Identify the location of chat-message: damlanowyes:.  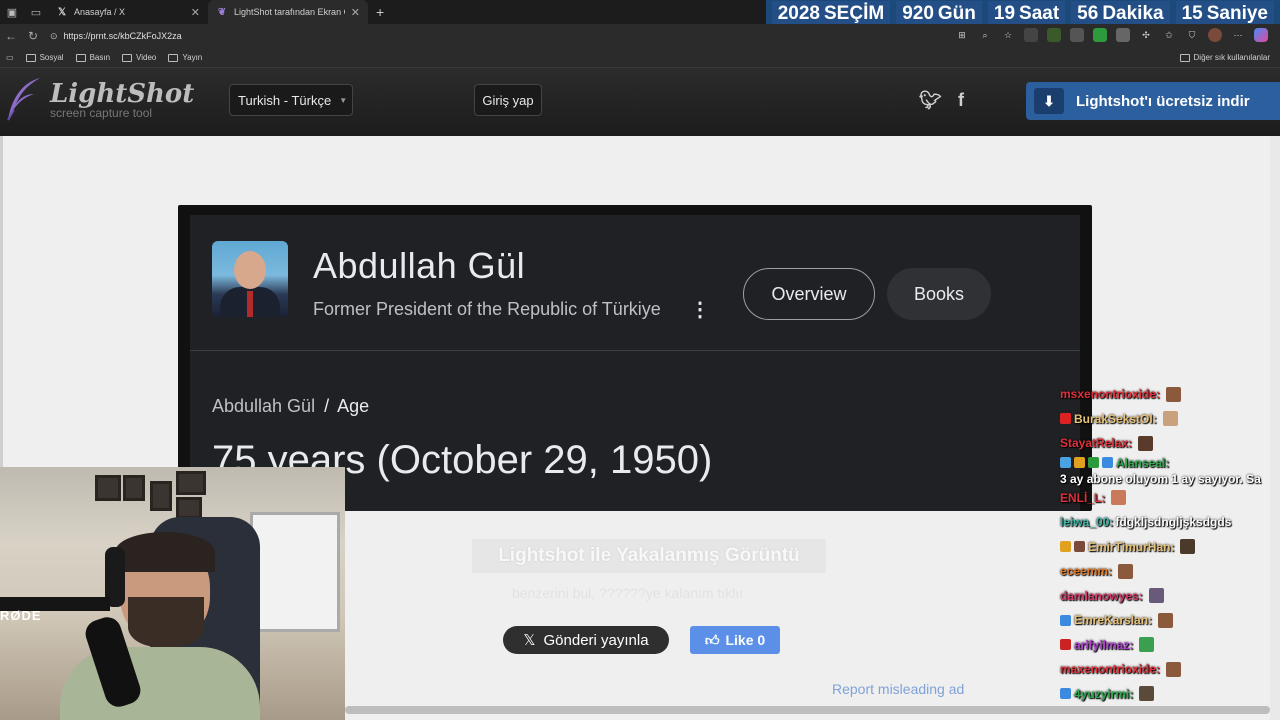
(1170, 596).